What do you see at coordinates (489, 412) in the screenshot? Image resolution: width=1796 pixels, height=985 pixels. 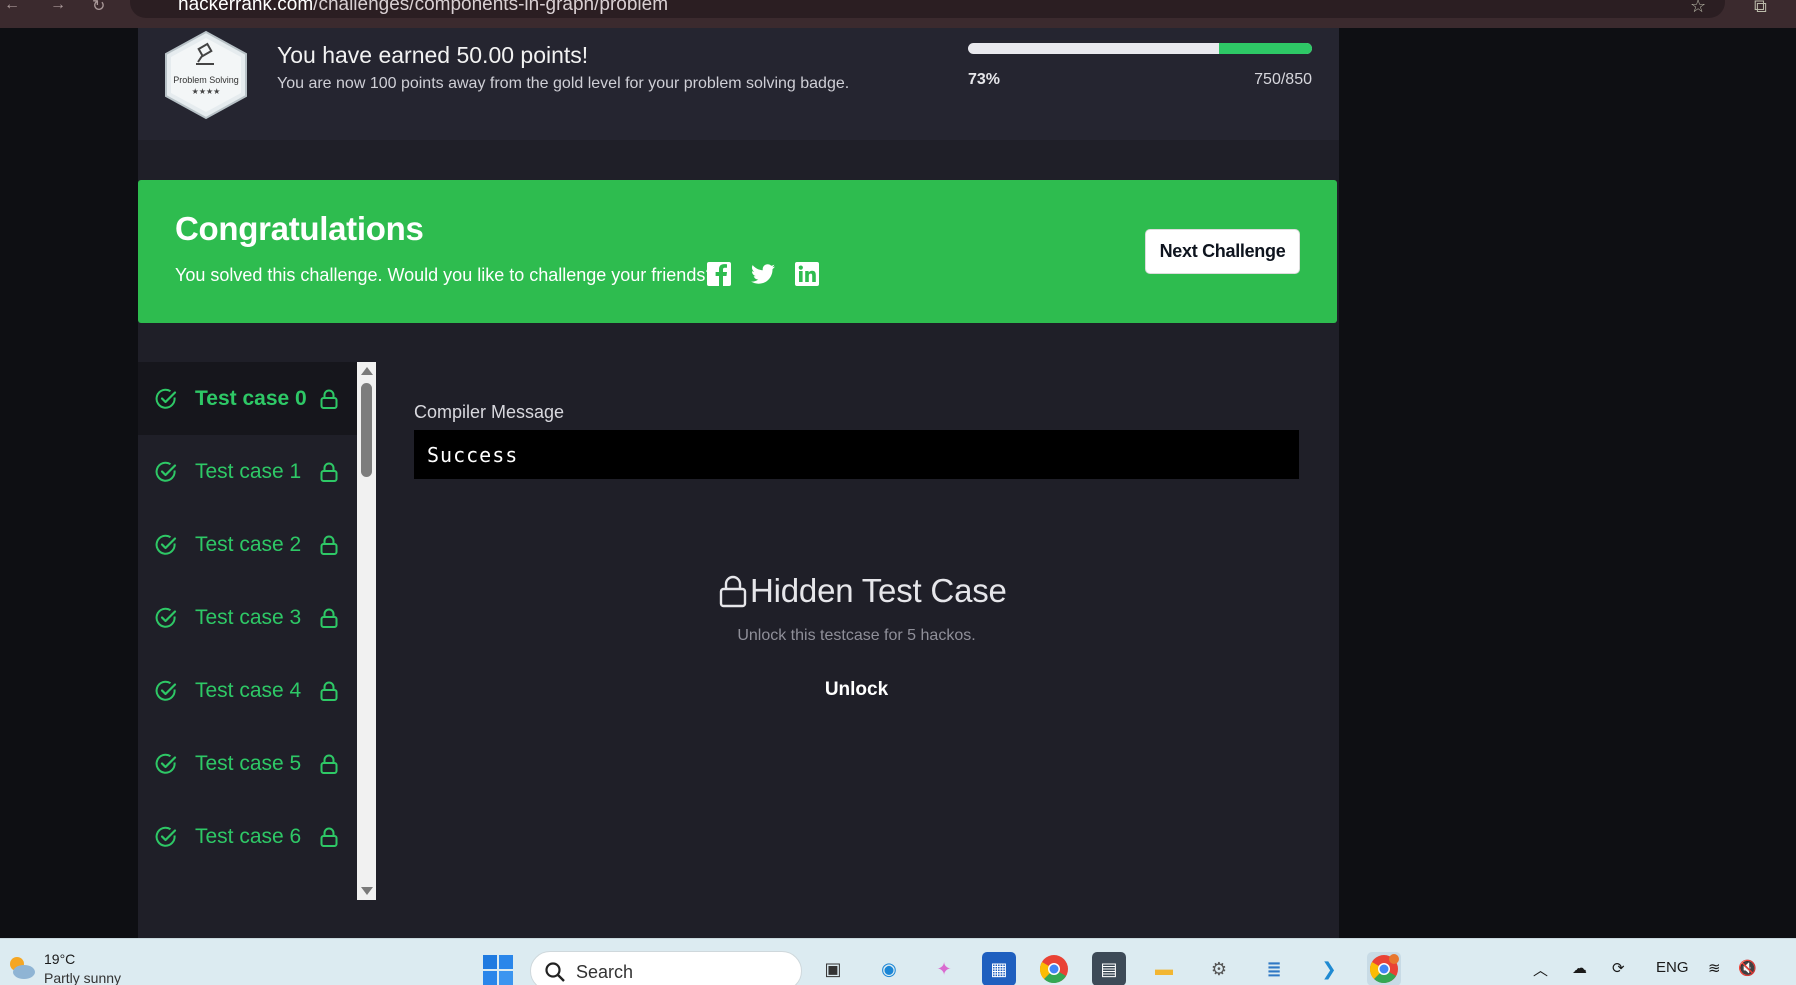 I see `compiler-message-label: Compiler Message` at bounding box center [489, 412].